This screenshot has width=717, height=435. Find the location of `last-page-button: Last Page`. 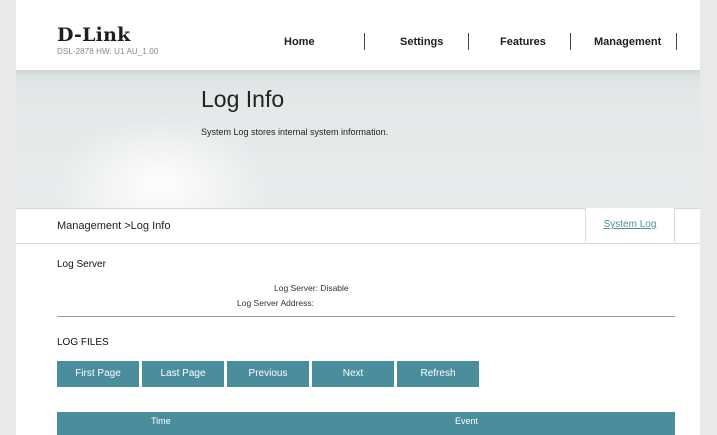

last-page-button: Last Page is located at coordinates (183, 374).